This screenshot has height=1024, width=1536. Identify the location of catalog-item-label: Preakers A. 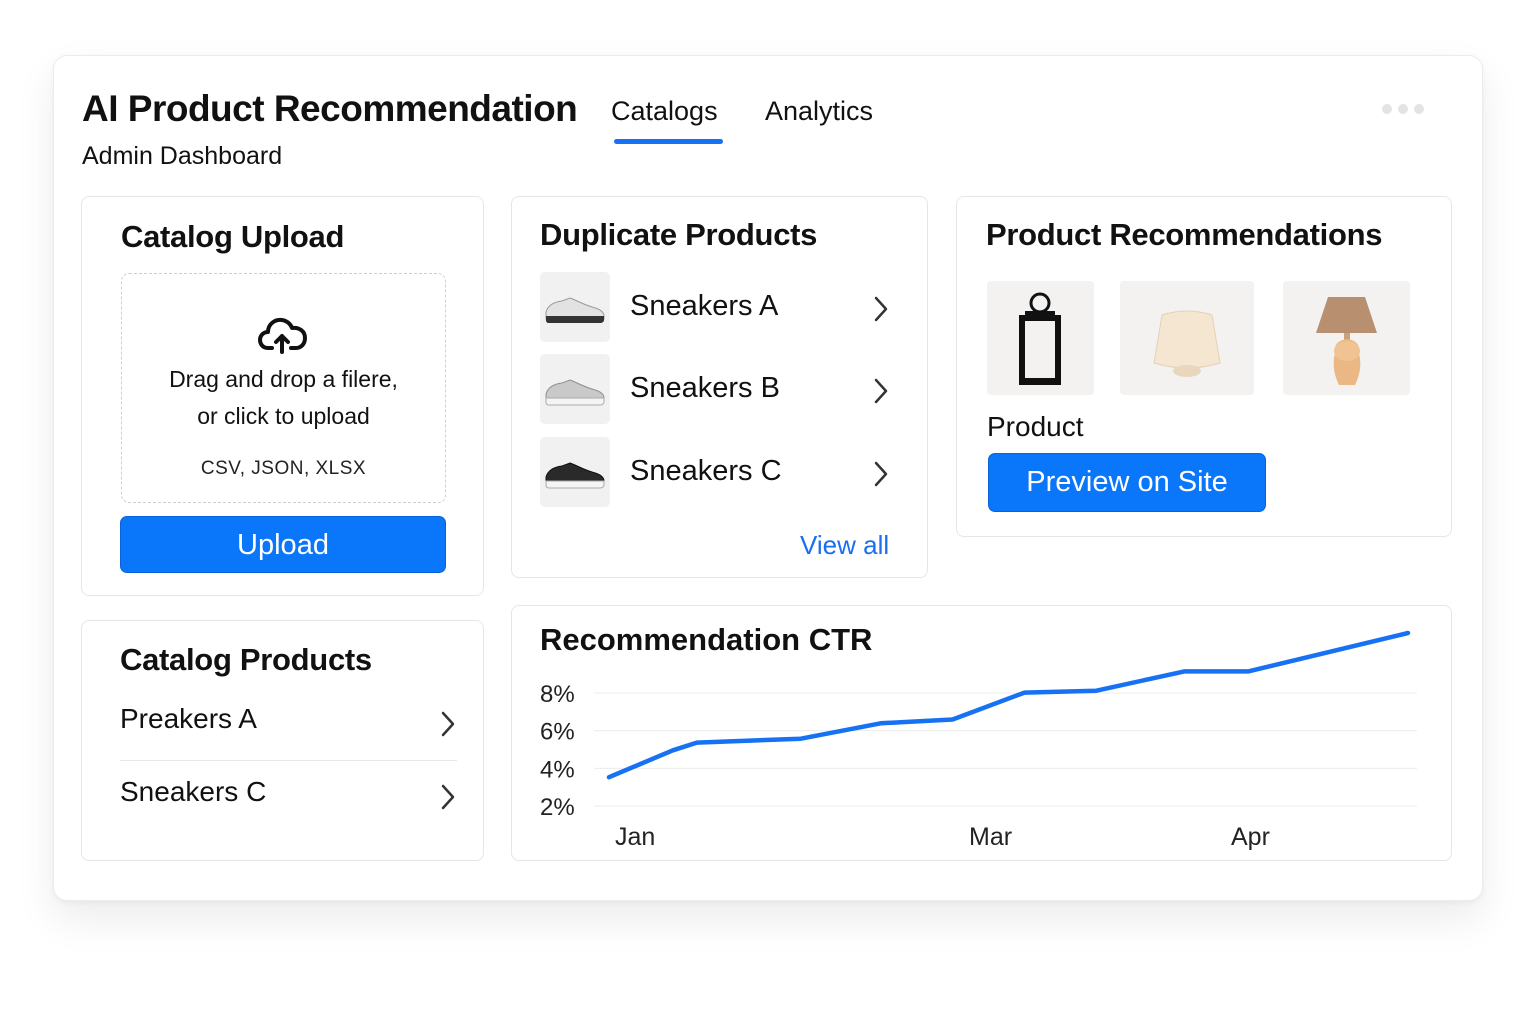
(188, 718).